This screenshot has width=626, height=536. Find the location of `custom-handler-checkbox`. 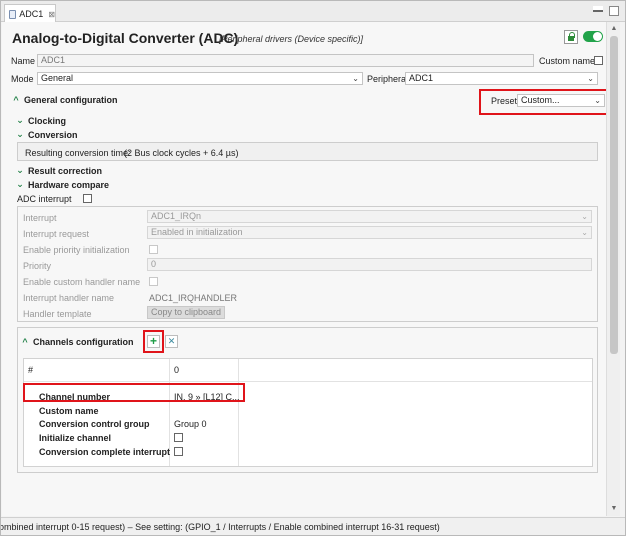

custom-handler-checkbox is located at coordinates (153, 281).